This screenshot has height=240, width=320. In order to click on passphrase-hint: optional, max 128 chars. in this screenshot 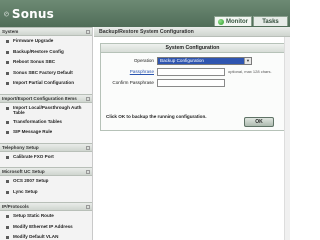, I will do `click(250, 71)`.